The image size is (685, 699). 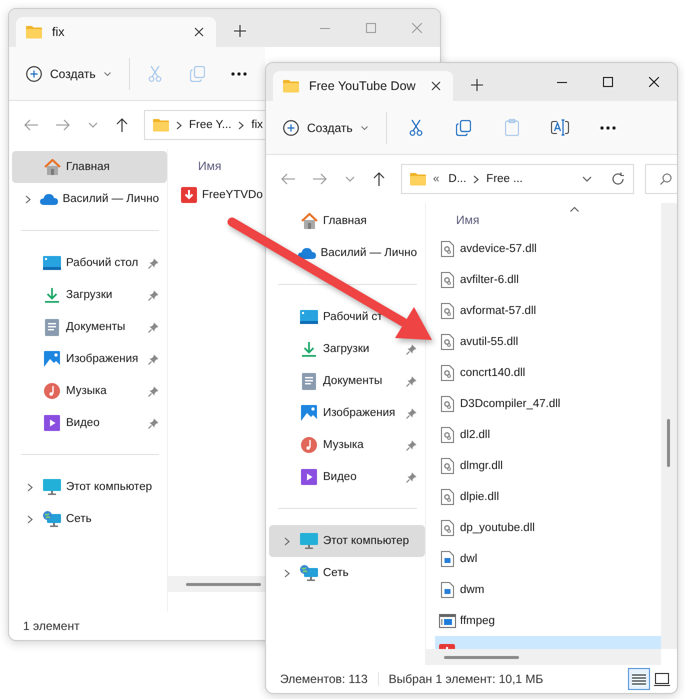 What do you see at coordinates (618, 179) in the screenshot?
I see `refresh-icon` at bounding box center [618, 179].